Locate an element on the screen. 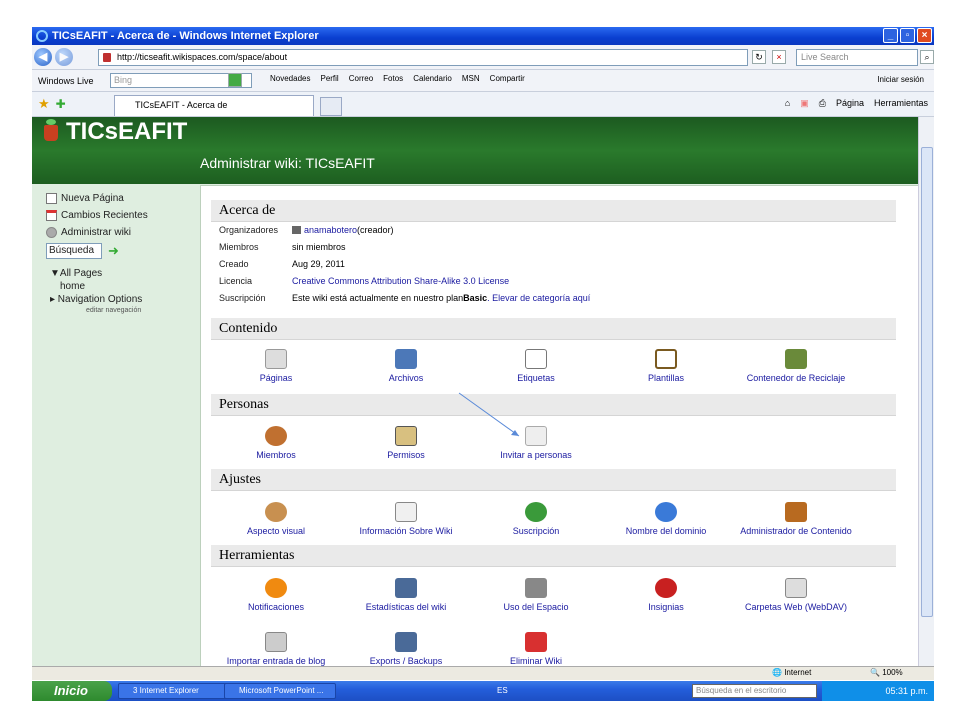 The height and width of the screenshot is (720, 960). tile-permisos: Permisos is located at coordinates (406, 443).